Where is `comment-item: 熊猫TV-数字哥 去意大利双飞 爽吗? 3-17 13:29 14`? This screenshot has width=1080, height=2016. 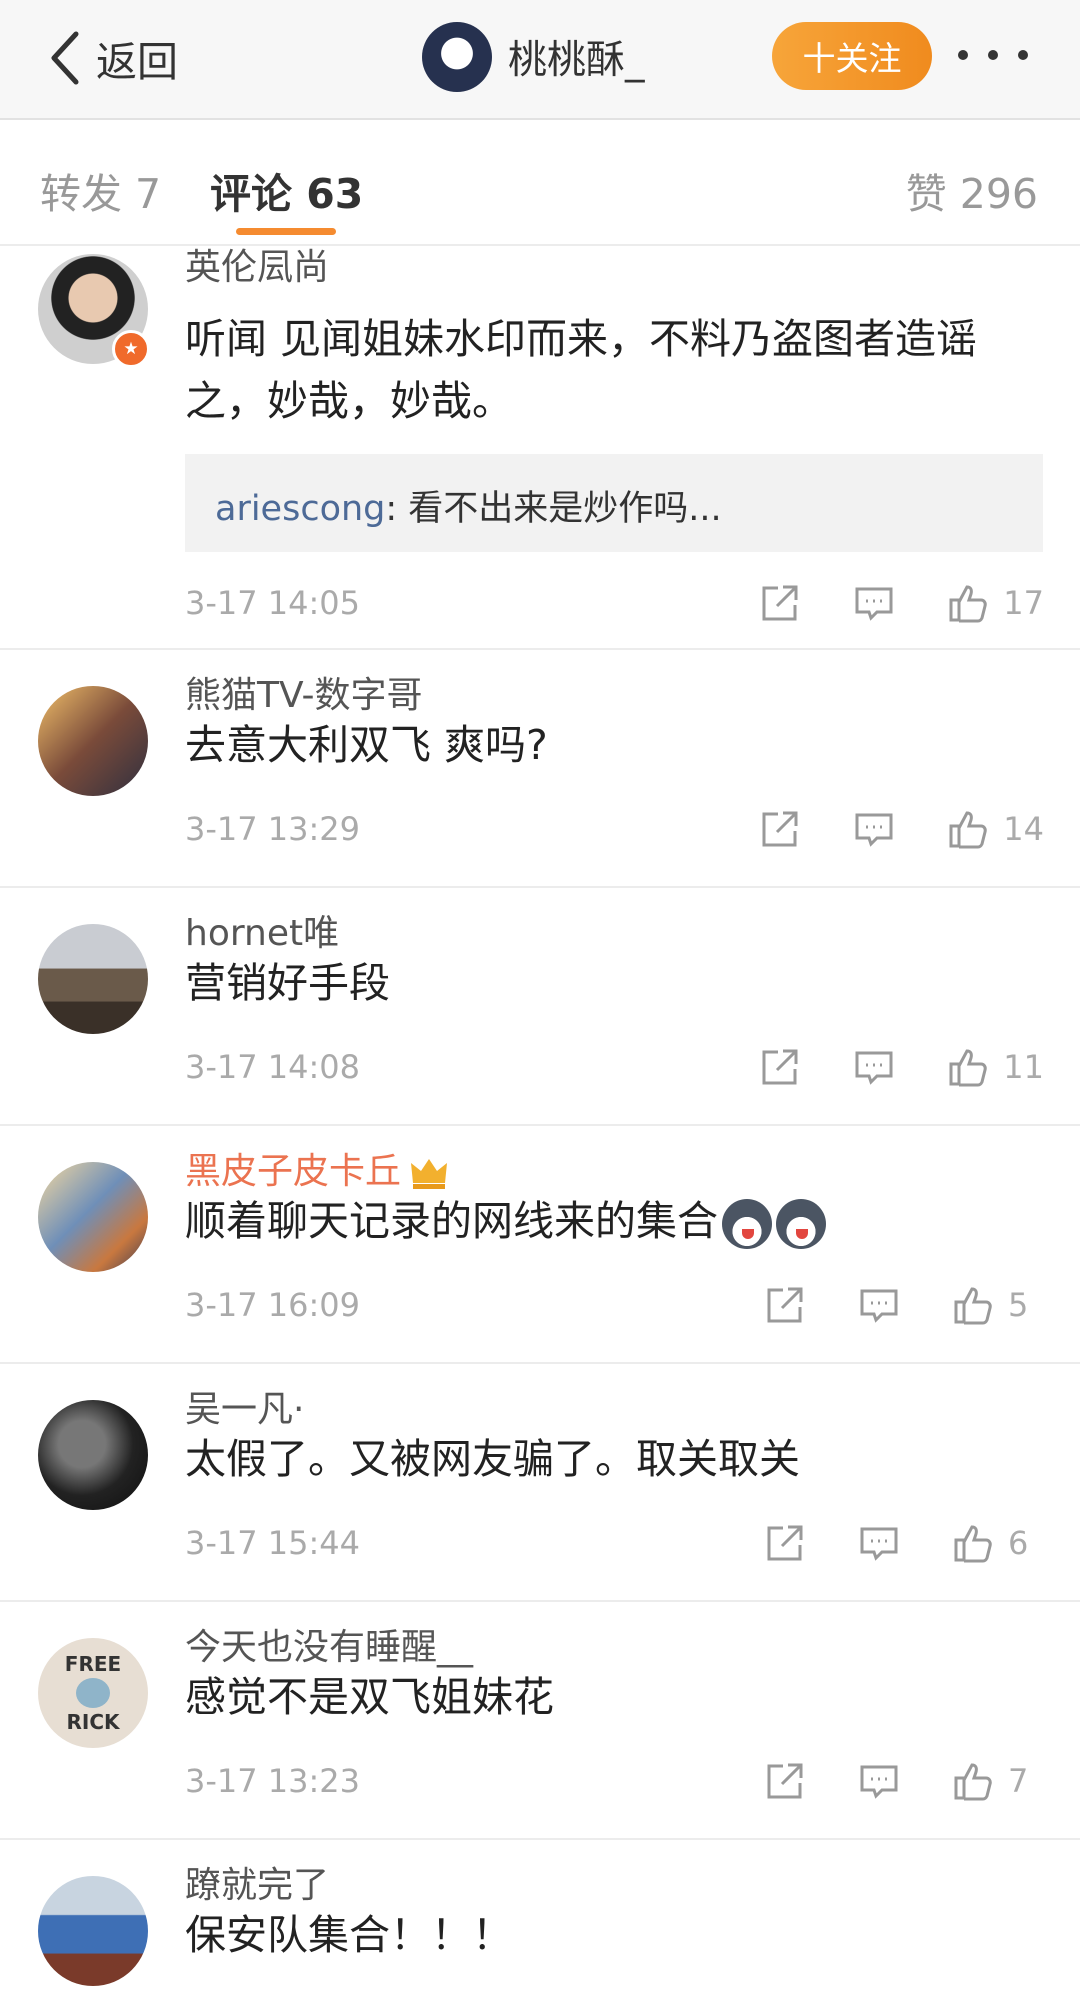 comment-item: 熊猫TV-数字哥 去意大利双飞 爽吗? 3-17 13:29 14 is located at coordinates (540, 769).